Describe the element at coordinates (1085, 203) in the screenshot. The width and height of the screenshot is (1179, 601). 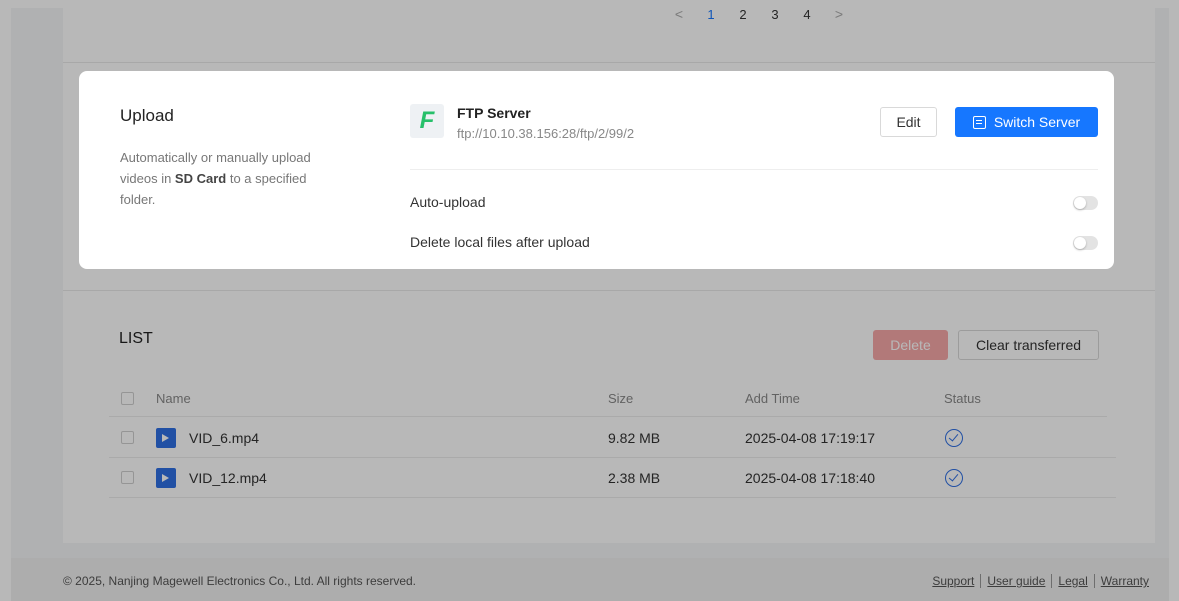
I see `auto-upload-toggle` at that location.